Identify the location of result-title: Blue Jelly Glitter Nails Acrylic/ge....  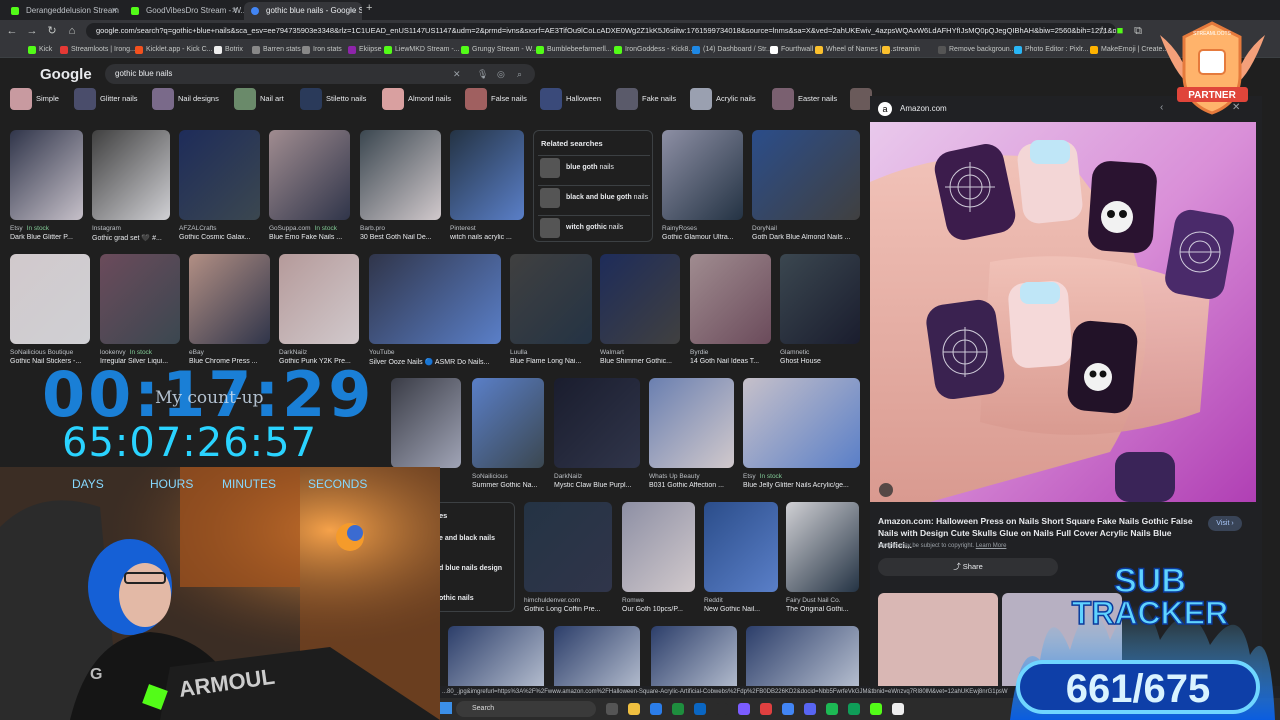
(801, 485).